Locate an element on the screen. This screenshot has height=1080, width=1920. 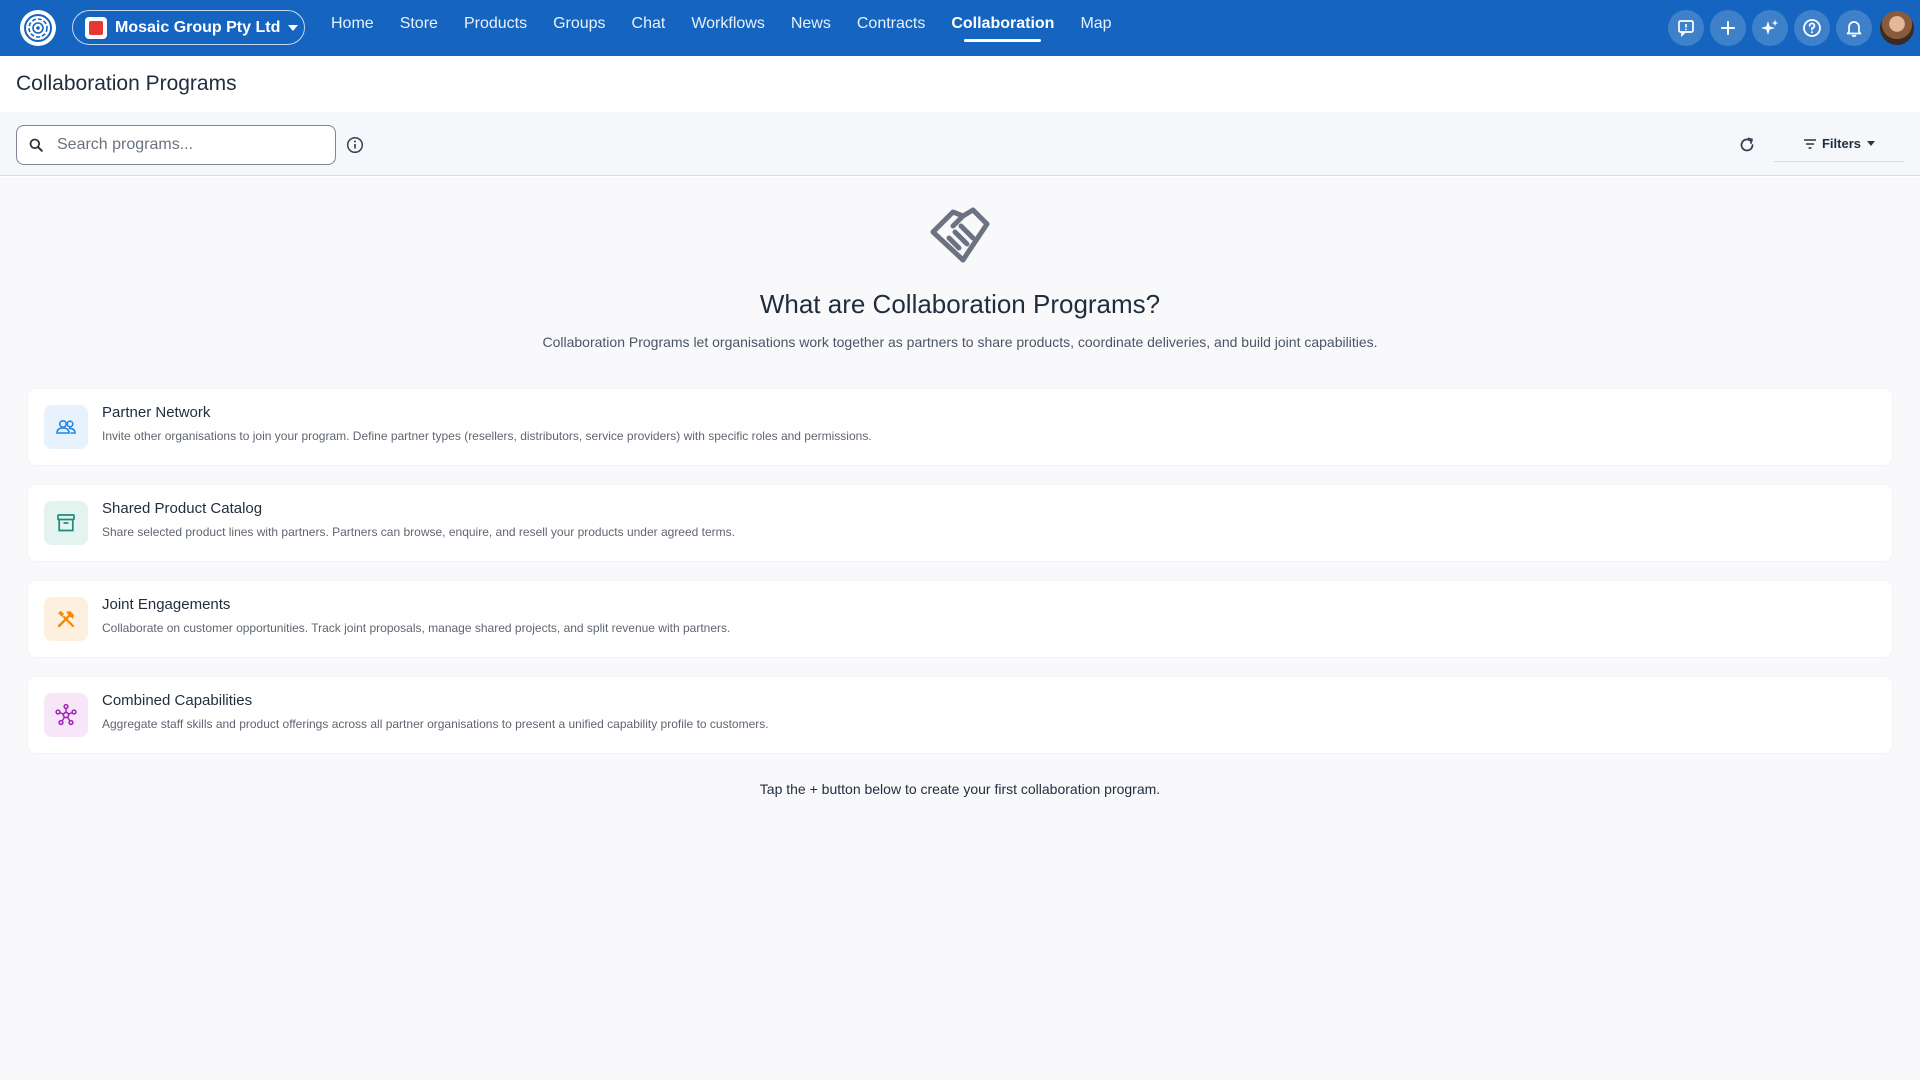
info-icon is located at coordinates (355, 145).